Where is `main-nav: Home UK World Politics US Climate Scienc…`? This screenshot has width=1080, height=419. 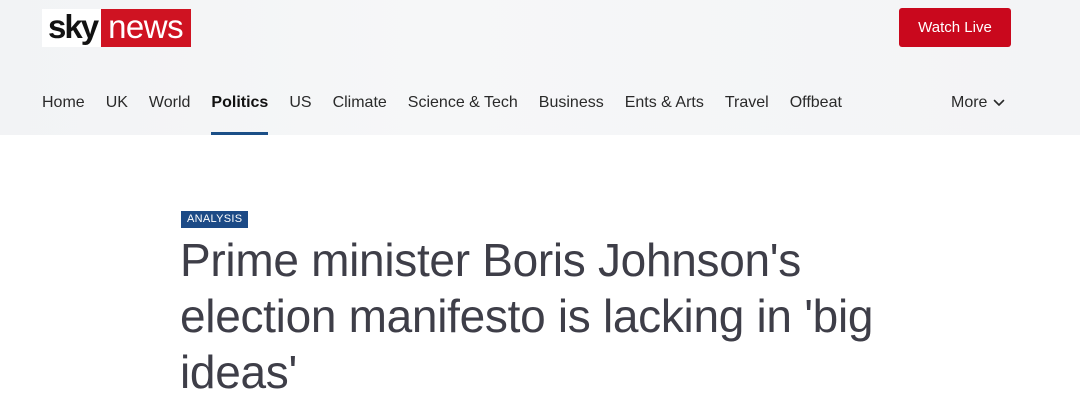 main-nav: Home UK World Politics US Climate Scienc… is located at coordinates (452, 113).